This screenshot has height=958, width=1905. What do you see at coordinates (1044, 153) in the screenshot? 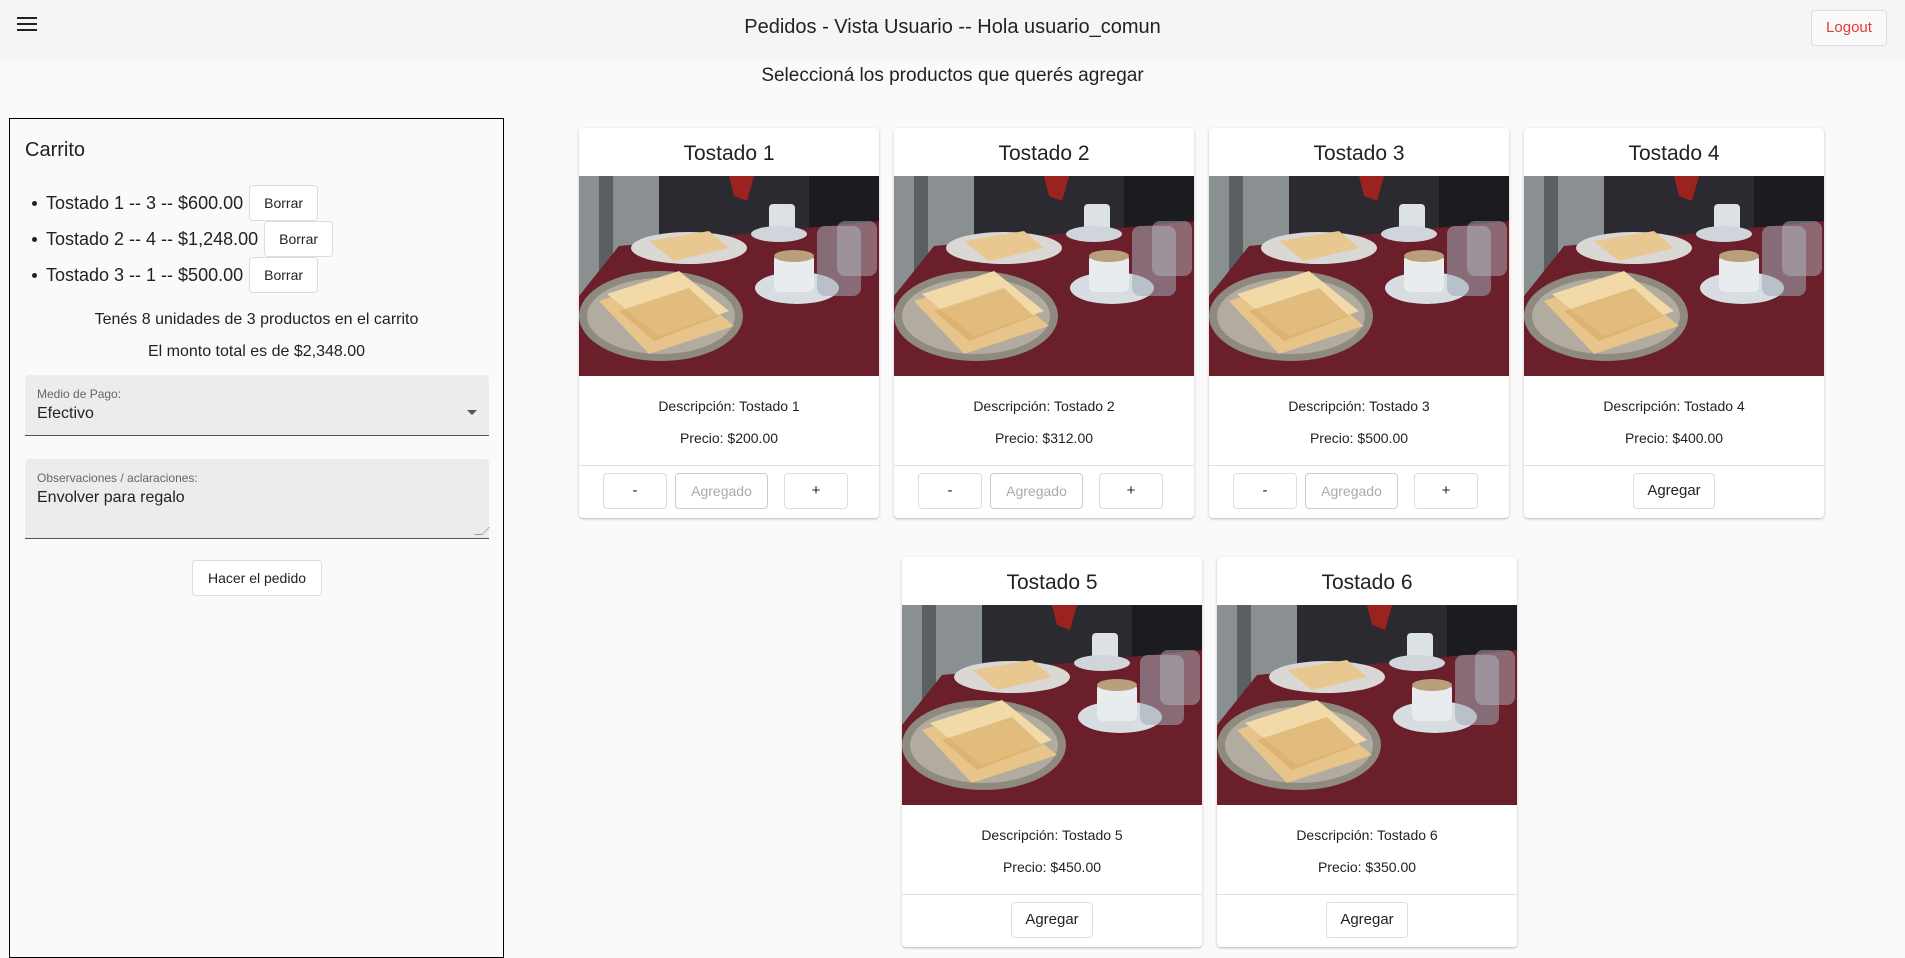
I see `product-name: Tostado 2` at bounding box center [1044, 153].